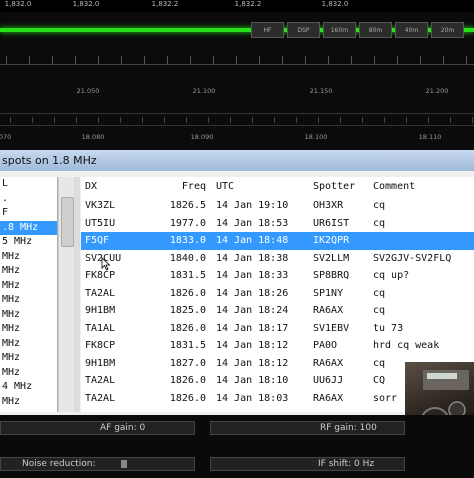 Image resolution: width=474 pixels, height=478 pixels. Describe the element at coordinates (339, 30) in the screenshot. I see `band-button: 160m` at that location.